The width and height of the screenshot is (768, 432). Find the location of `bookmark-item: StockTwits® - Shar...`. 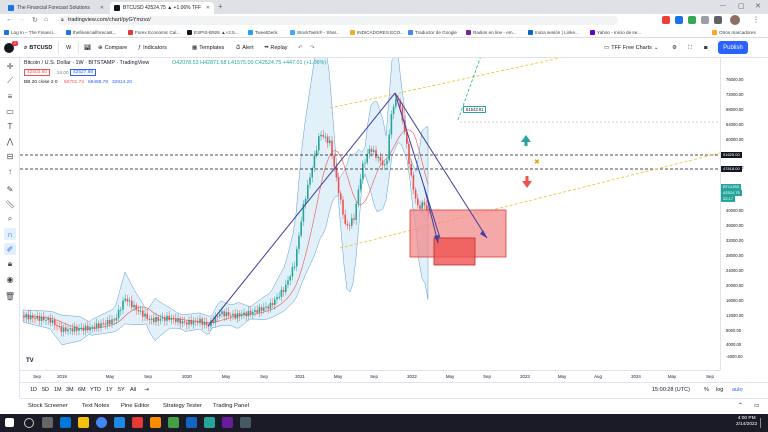

bookmark-item: StockTwits® - Shar... is located at coordinates (315, 32).